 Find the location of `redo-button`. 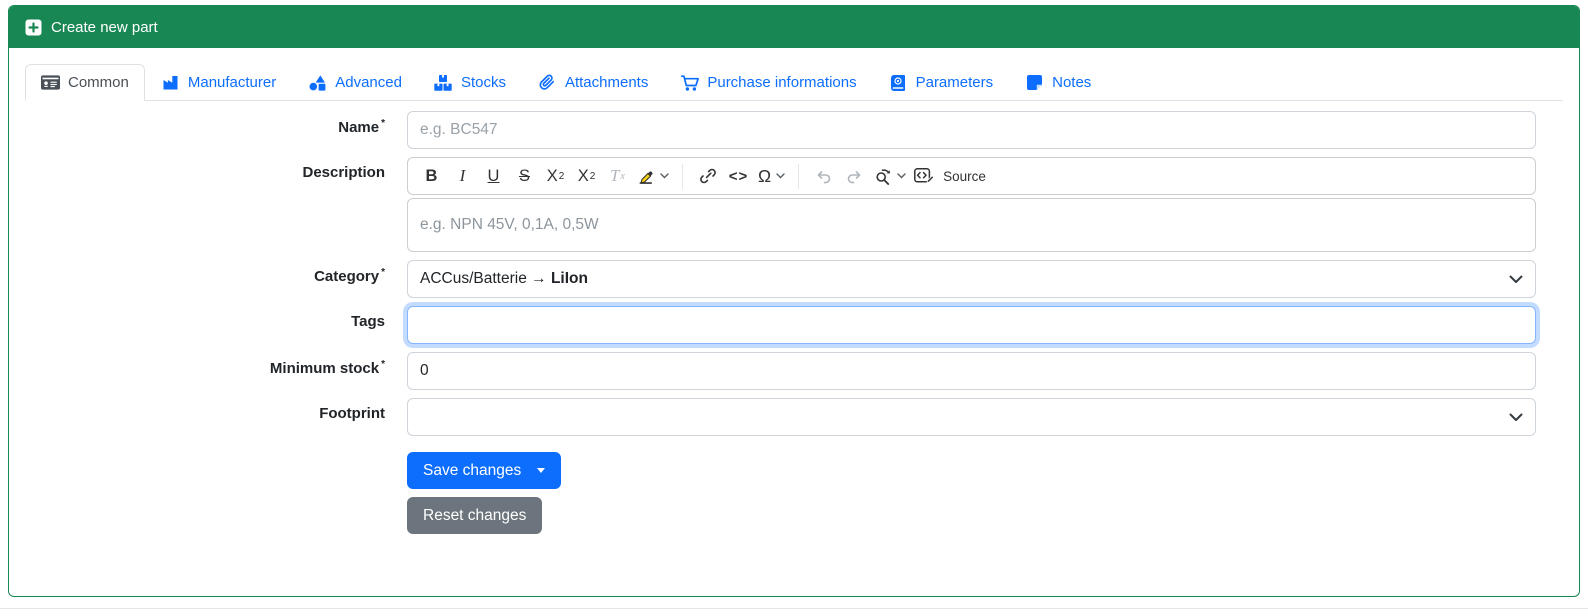

redo-button is located at coordinates (854, 176).